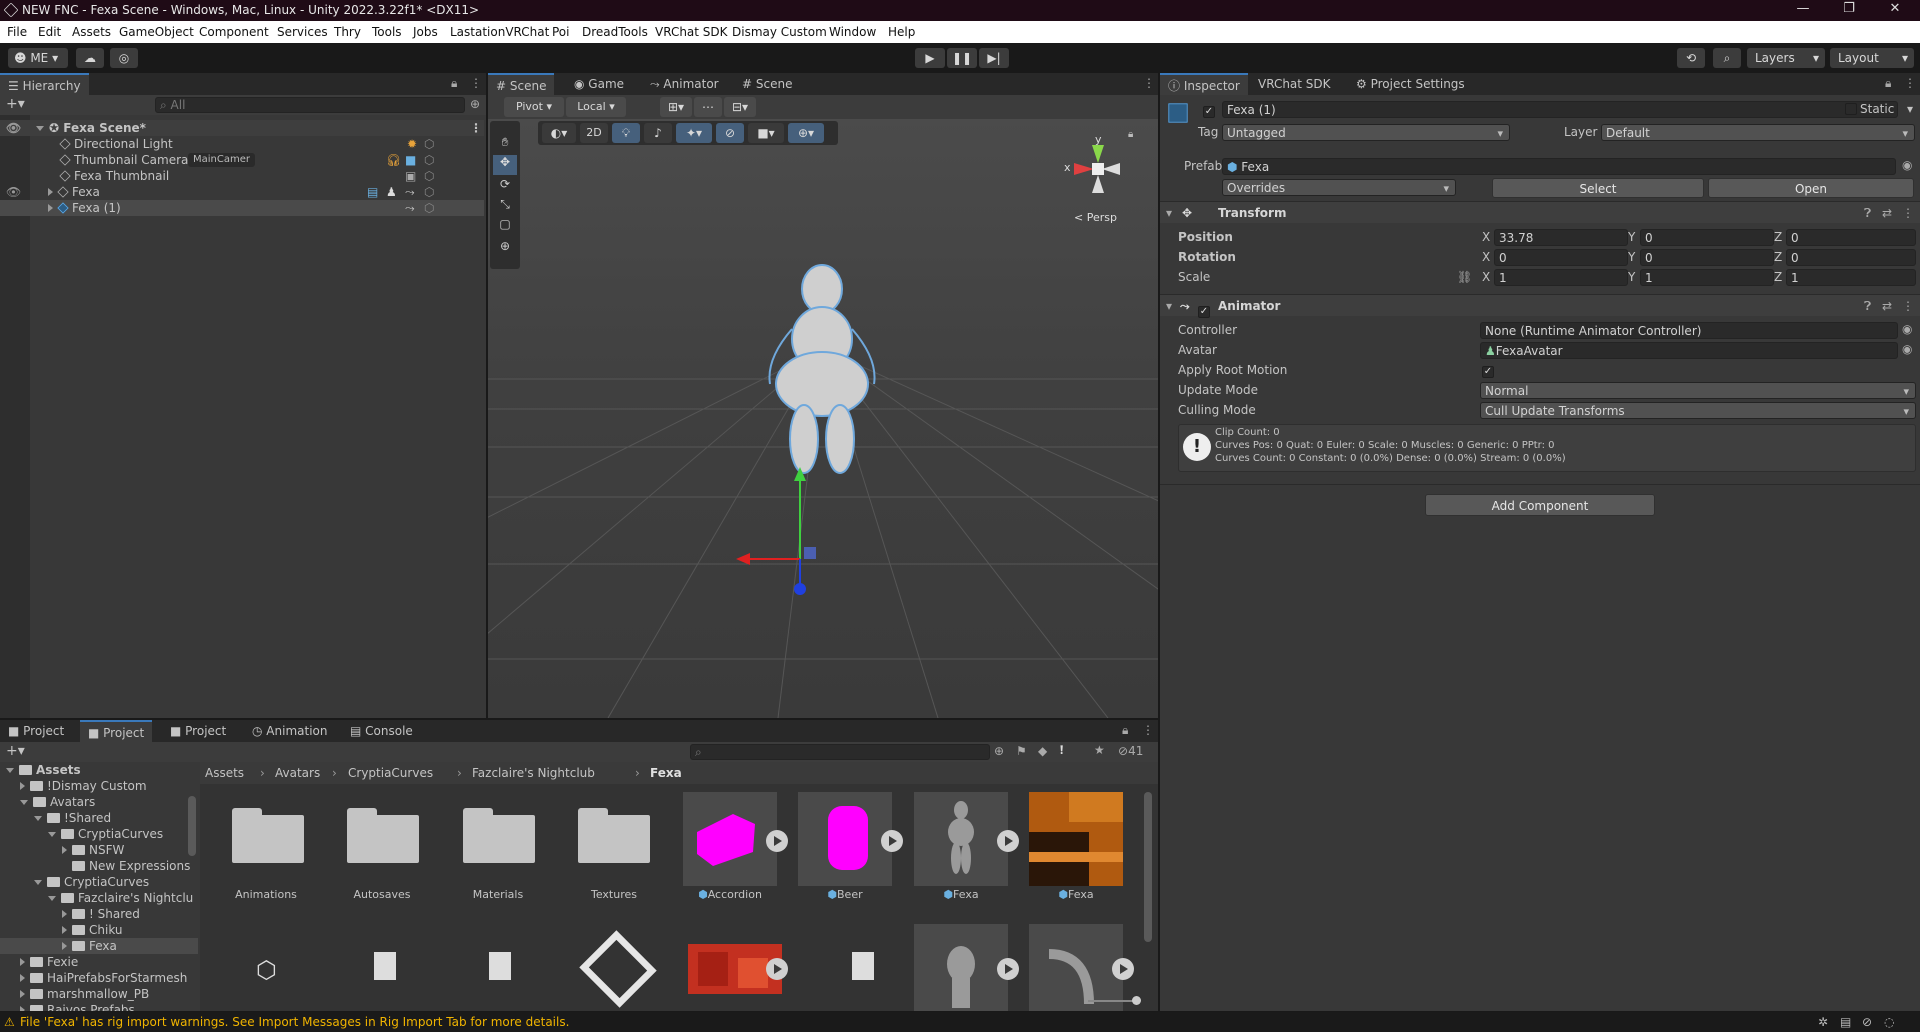 The width and height of the screenshot is (1920, 1032). I want to click on layout-dropdown: Layout ▾, so click(1872, 58).